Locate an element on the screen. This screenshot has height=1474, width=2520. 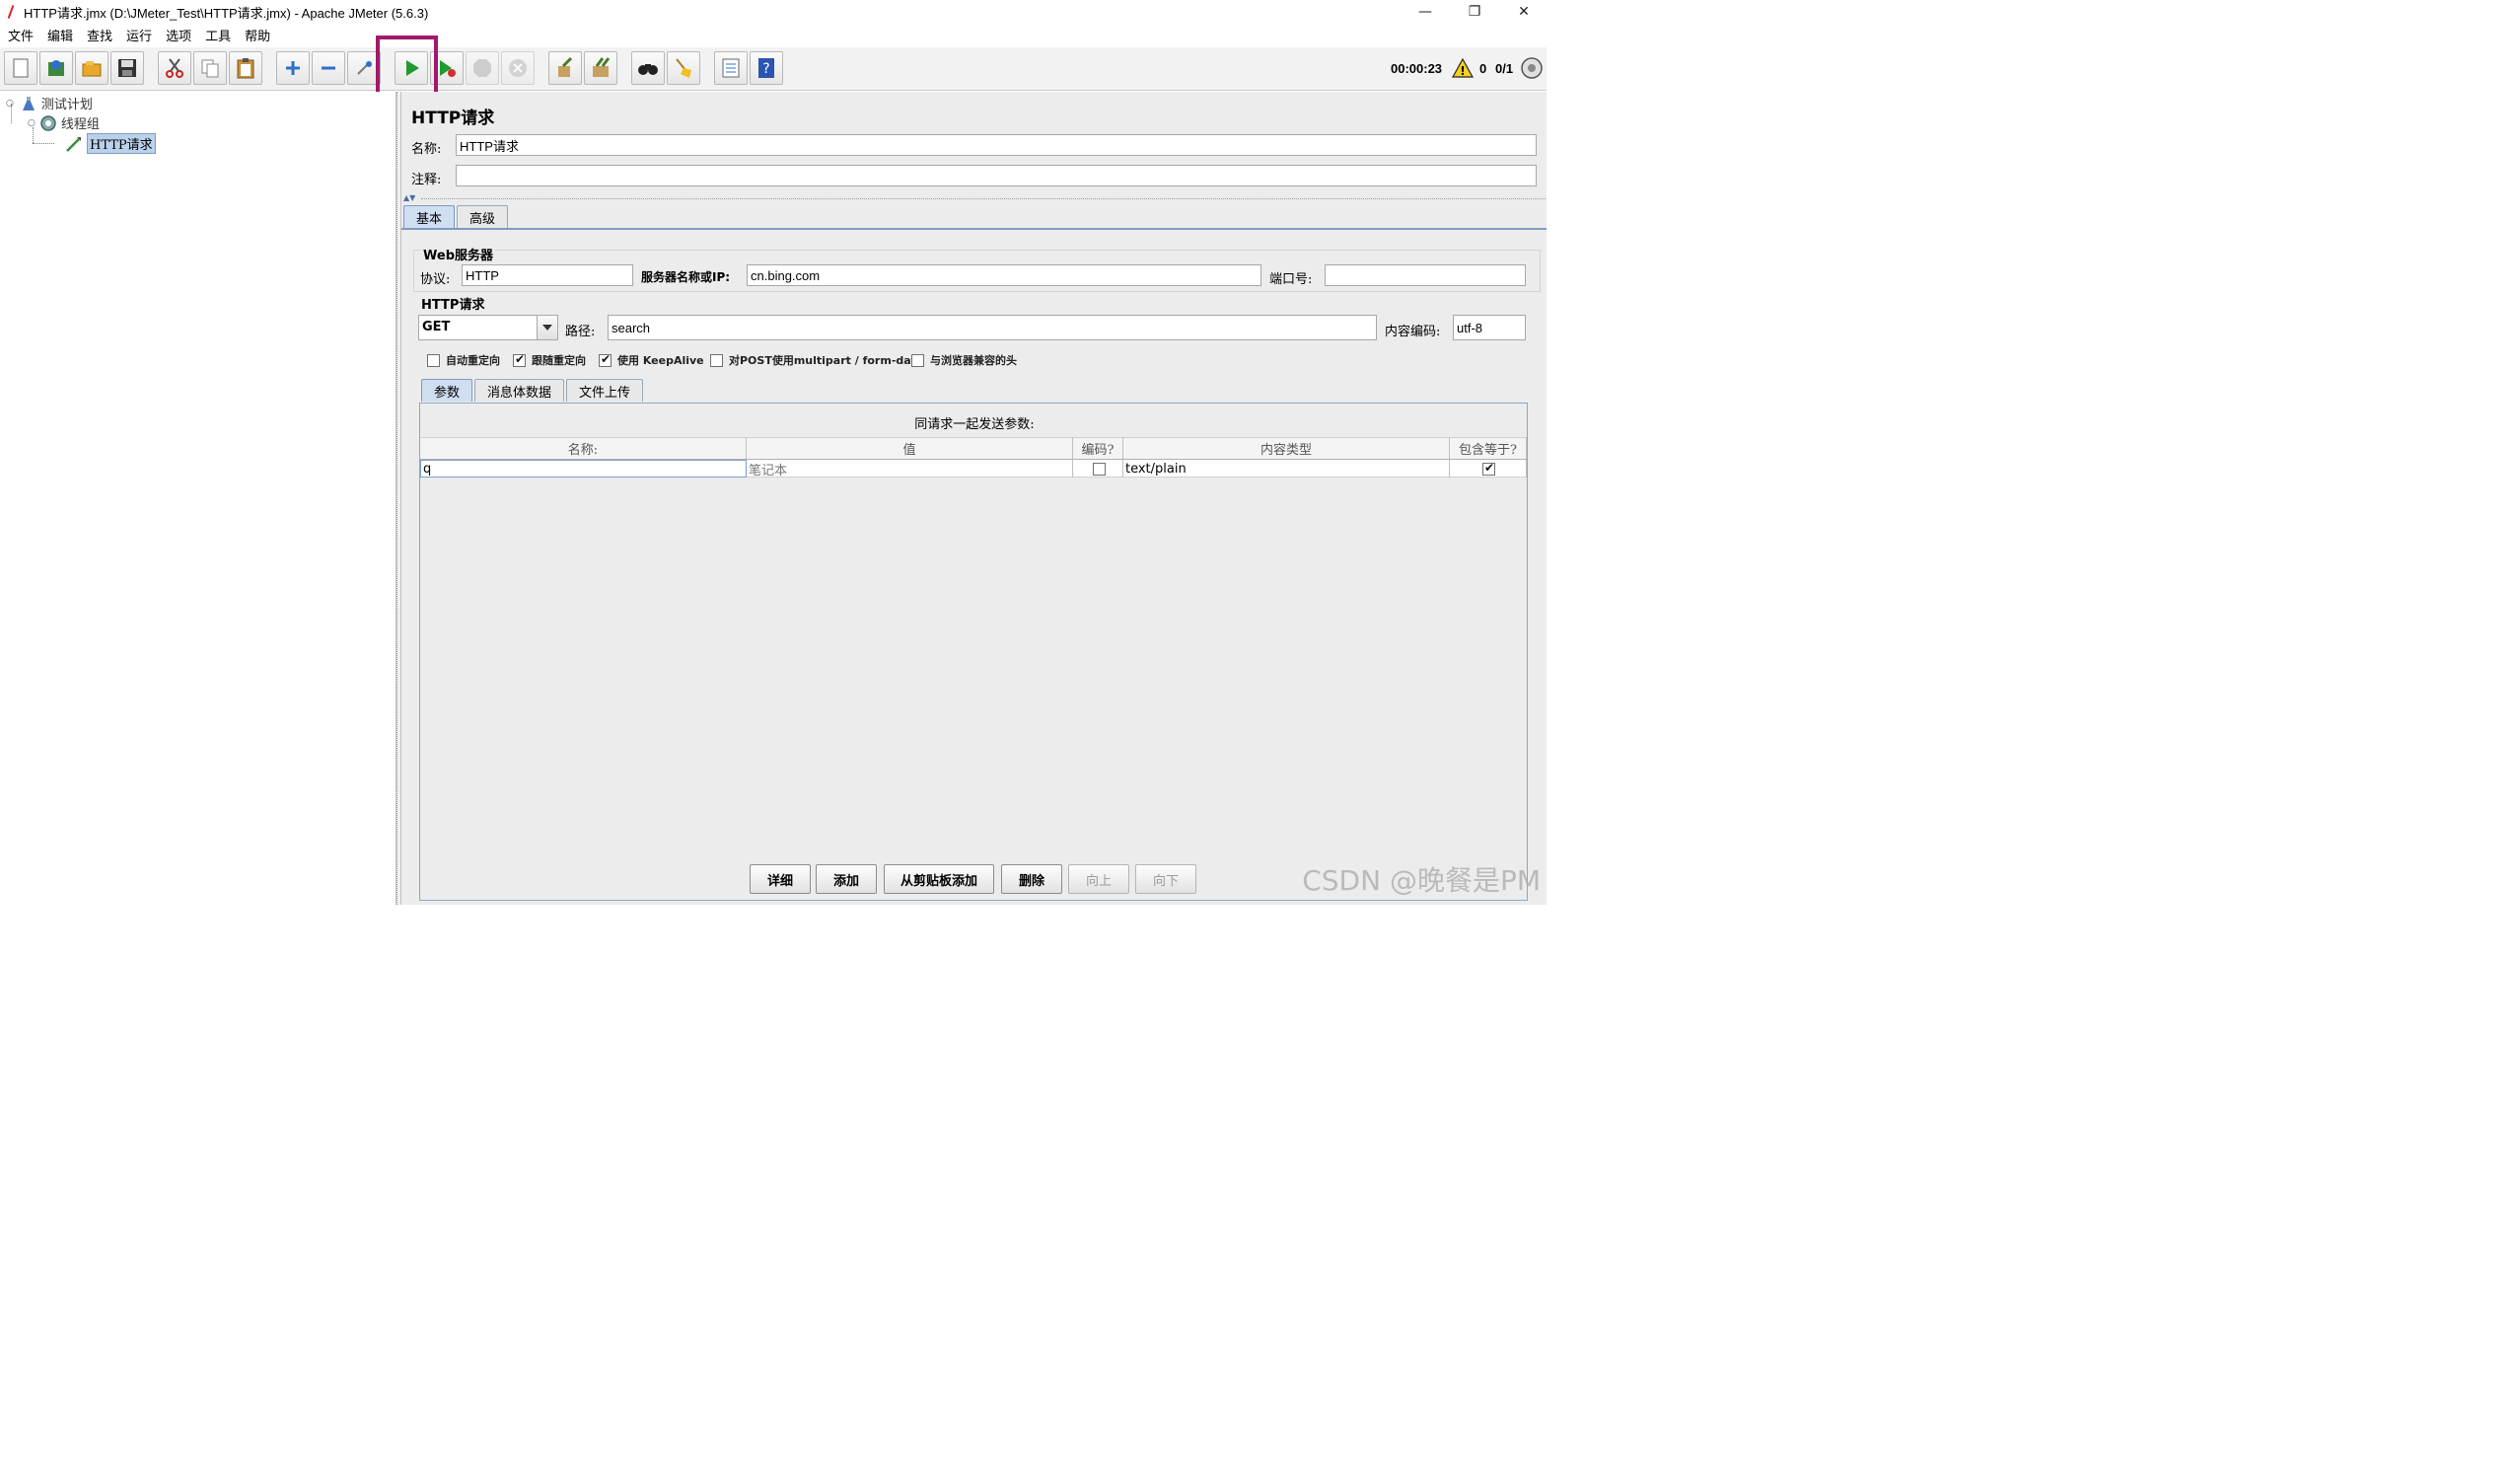
cut-button is located at coordinates (174, 68).